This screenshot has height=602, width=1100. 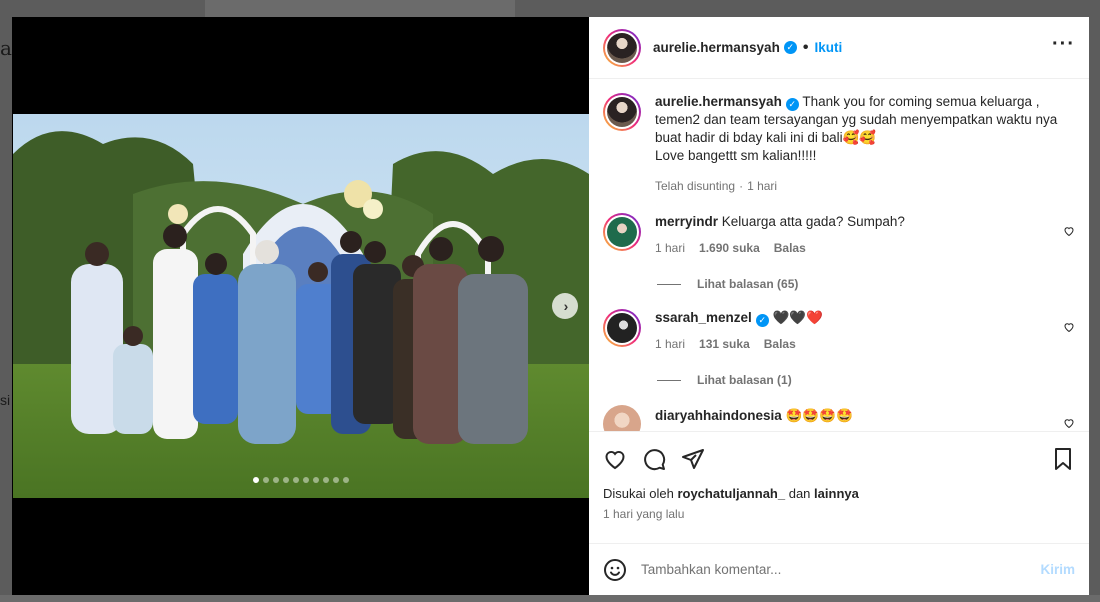 I want to click on bookmark-icon, so click(x=1063, y=459).